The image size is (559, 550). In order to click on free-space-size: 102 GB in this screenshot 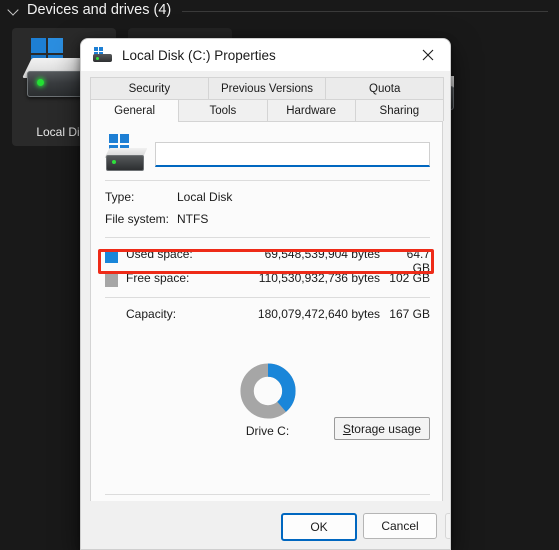, I will do `click(409, 278)`.